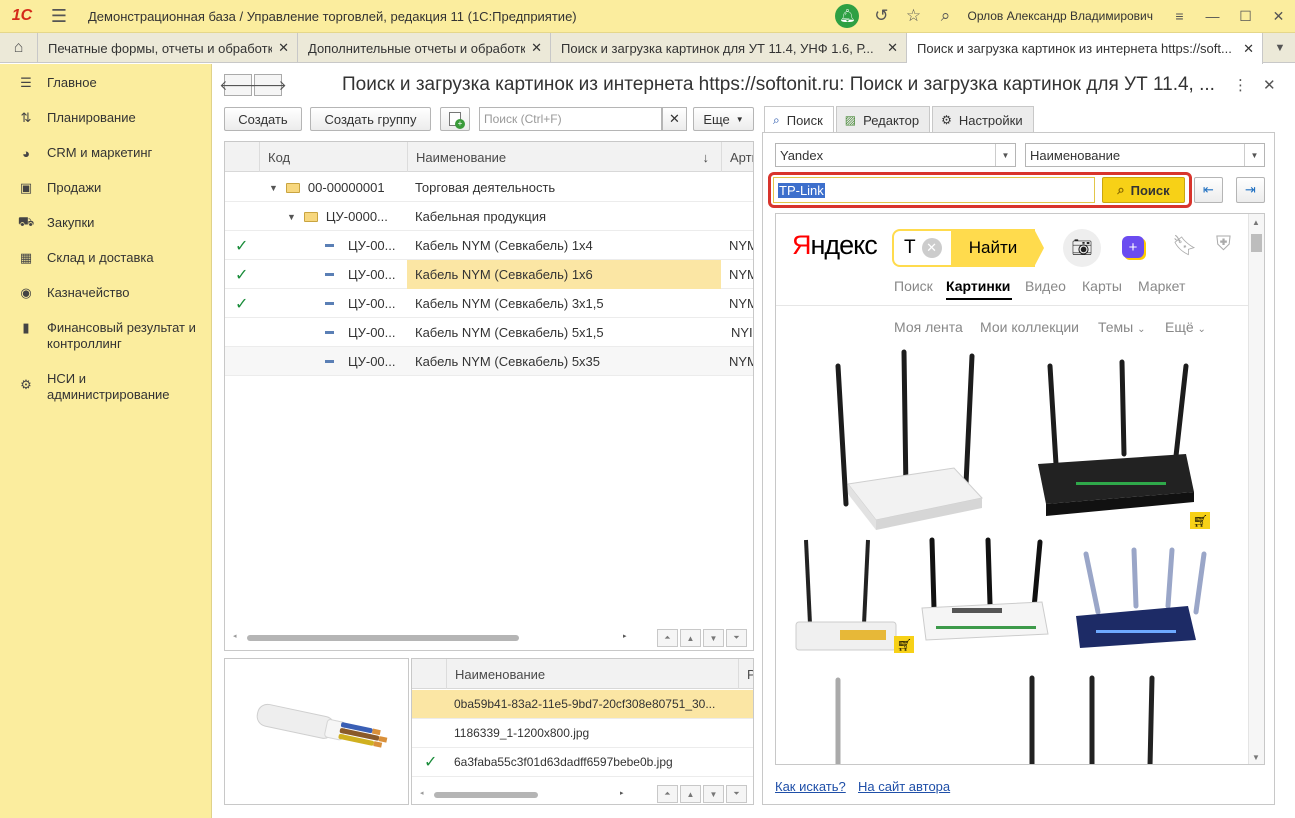 This screenshot has height=818, width=1295. Describe the element at coordinates (582, 762) in the screenshot. I see `table-row: ✓ 6a3faba55c3f01d63dadff6597bebe0b.jpg` at that location.